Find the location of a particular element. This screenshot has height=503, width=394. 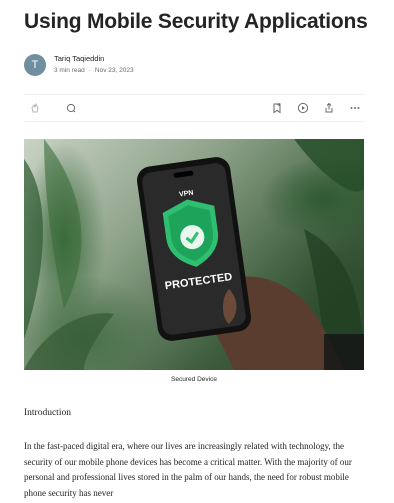

article-title: Using Mobile Security Applications is located at coordinates (196, 21).